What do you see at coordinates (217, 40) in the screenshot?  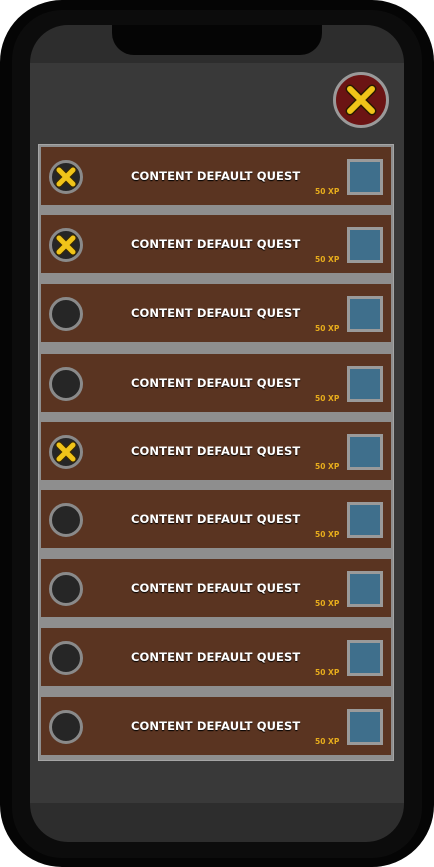 I see `phone-notch` at bounding box center [217, 40].